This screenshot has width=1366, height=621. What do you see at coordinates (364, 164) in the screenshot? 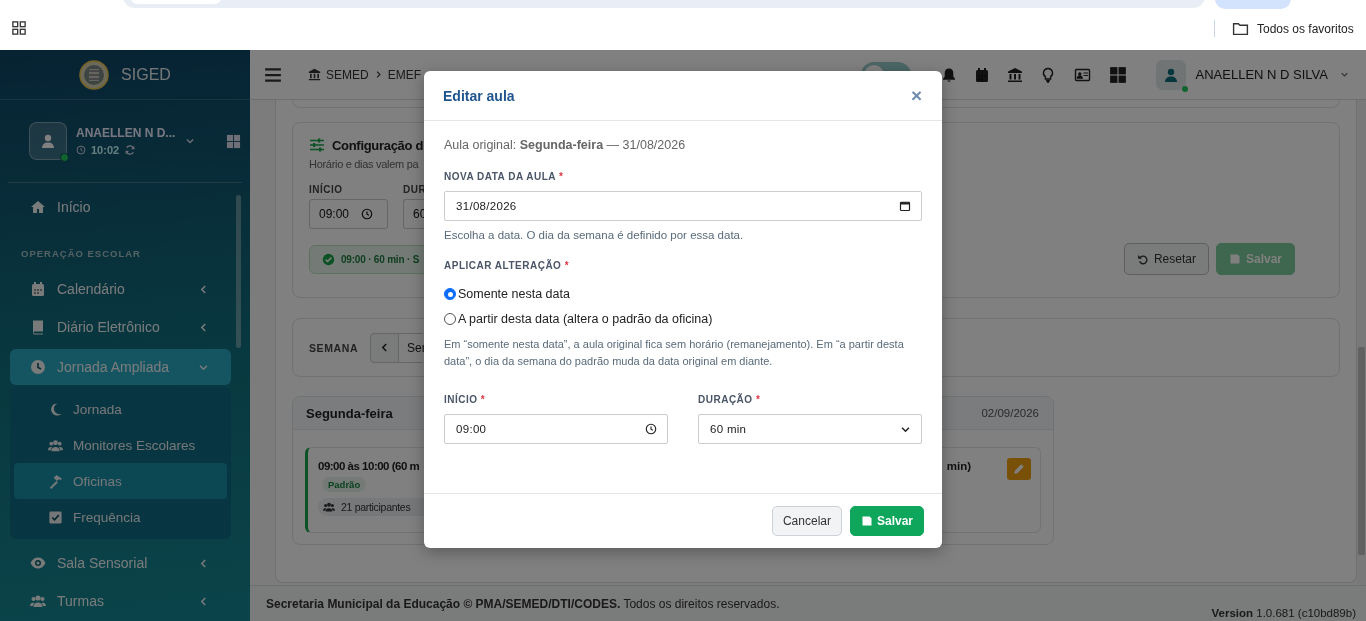
I see `card-subtitle: Horário e dias valem pa` at bounding box center [364, 164].